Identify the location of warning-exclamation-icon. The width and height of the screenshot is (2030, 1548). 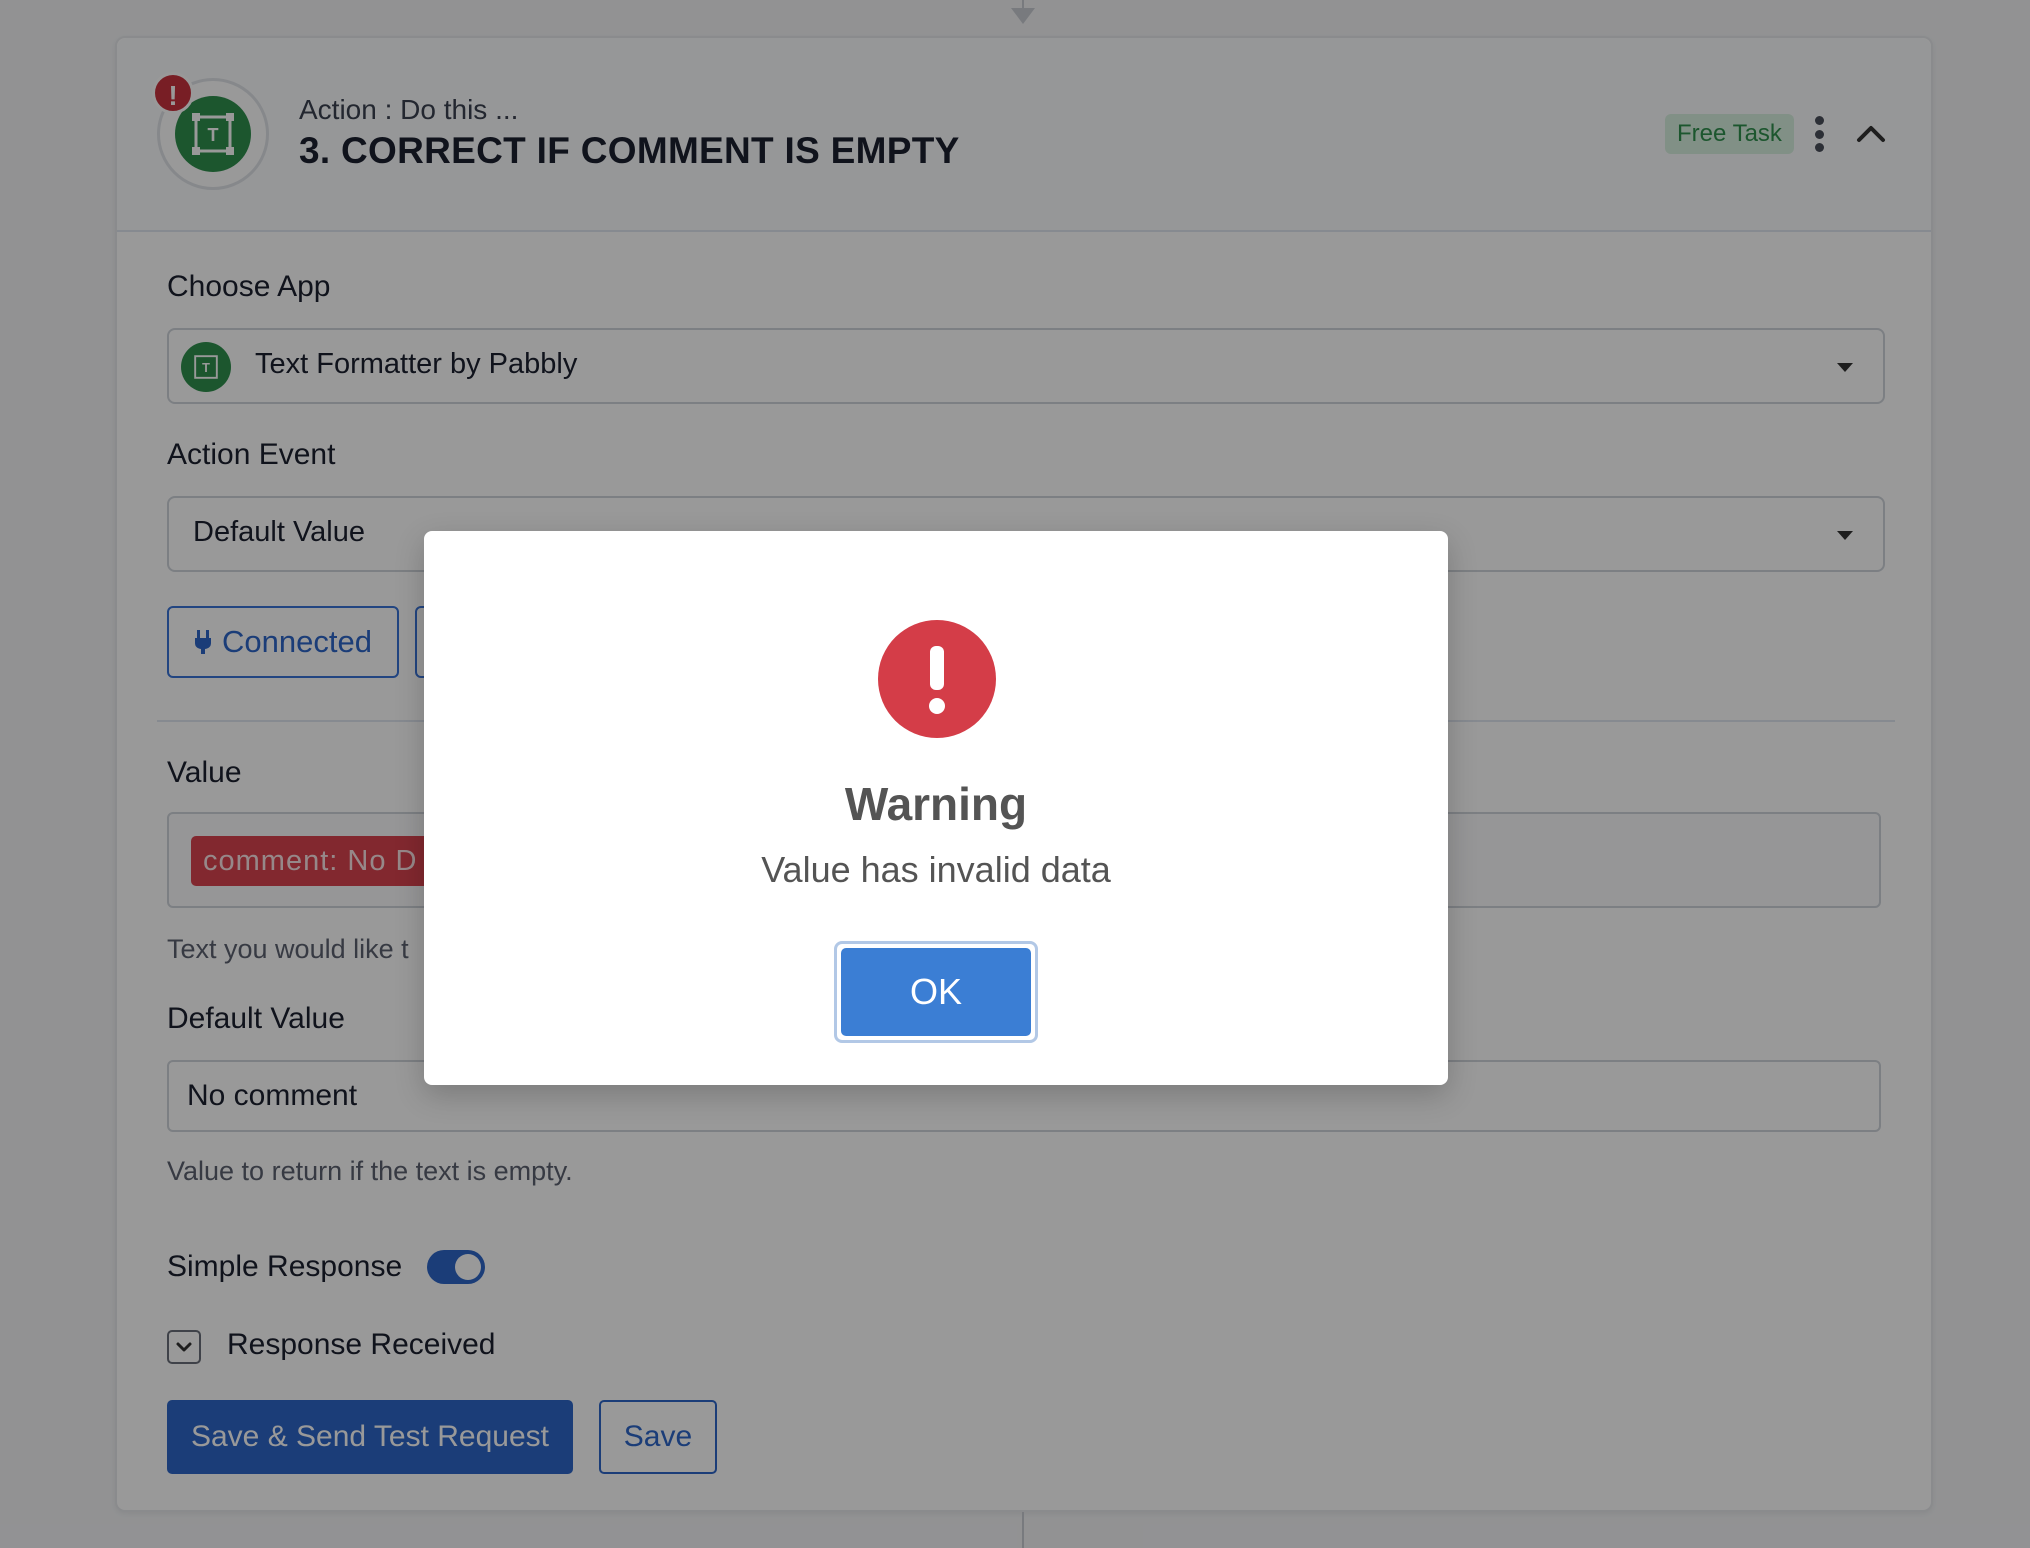
(937, 679).